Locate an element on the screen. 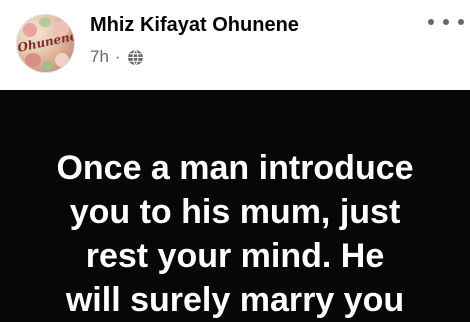  post-timestamp: 7h is located at coordinates (99, 57).